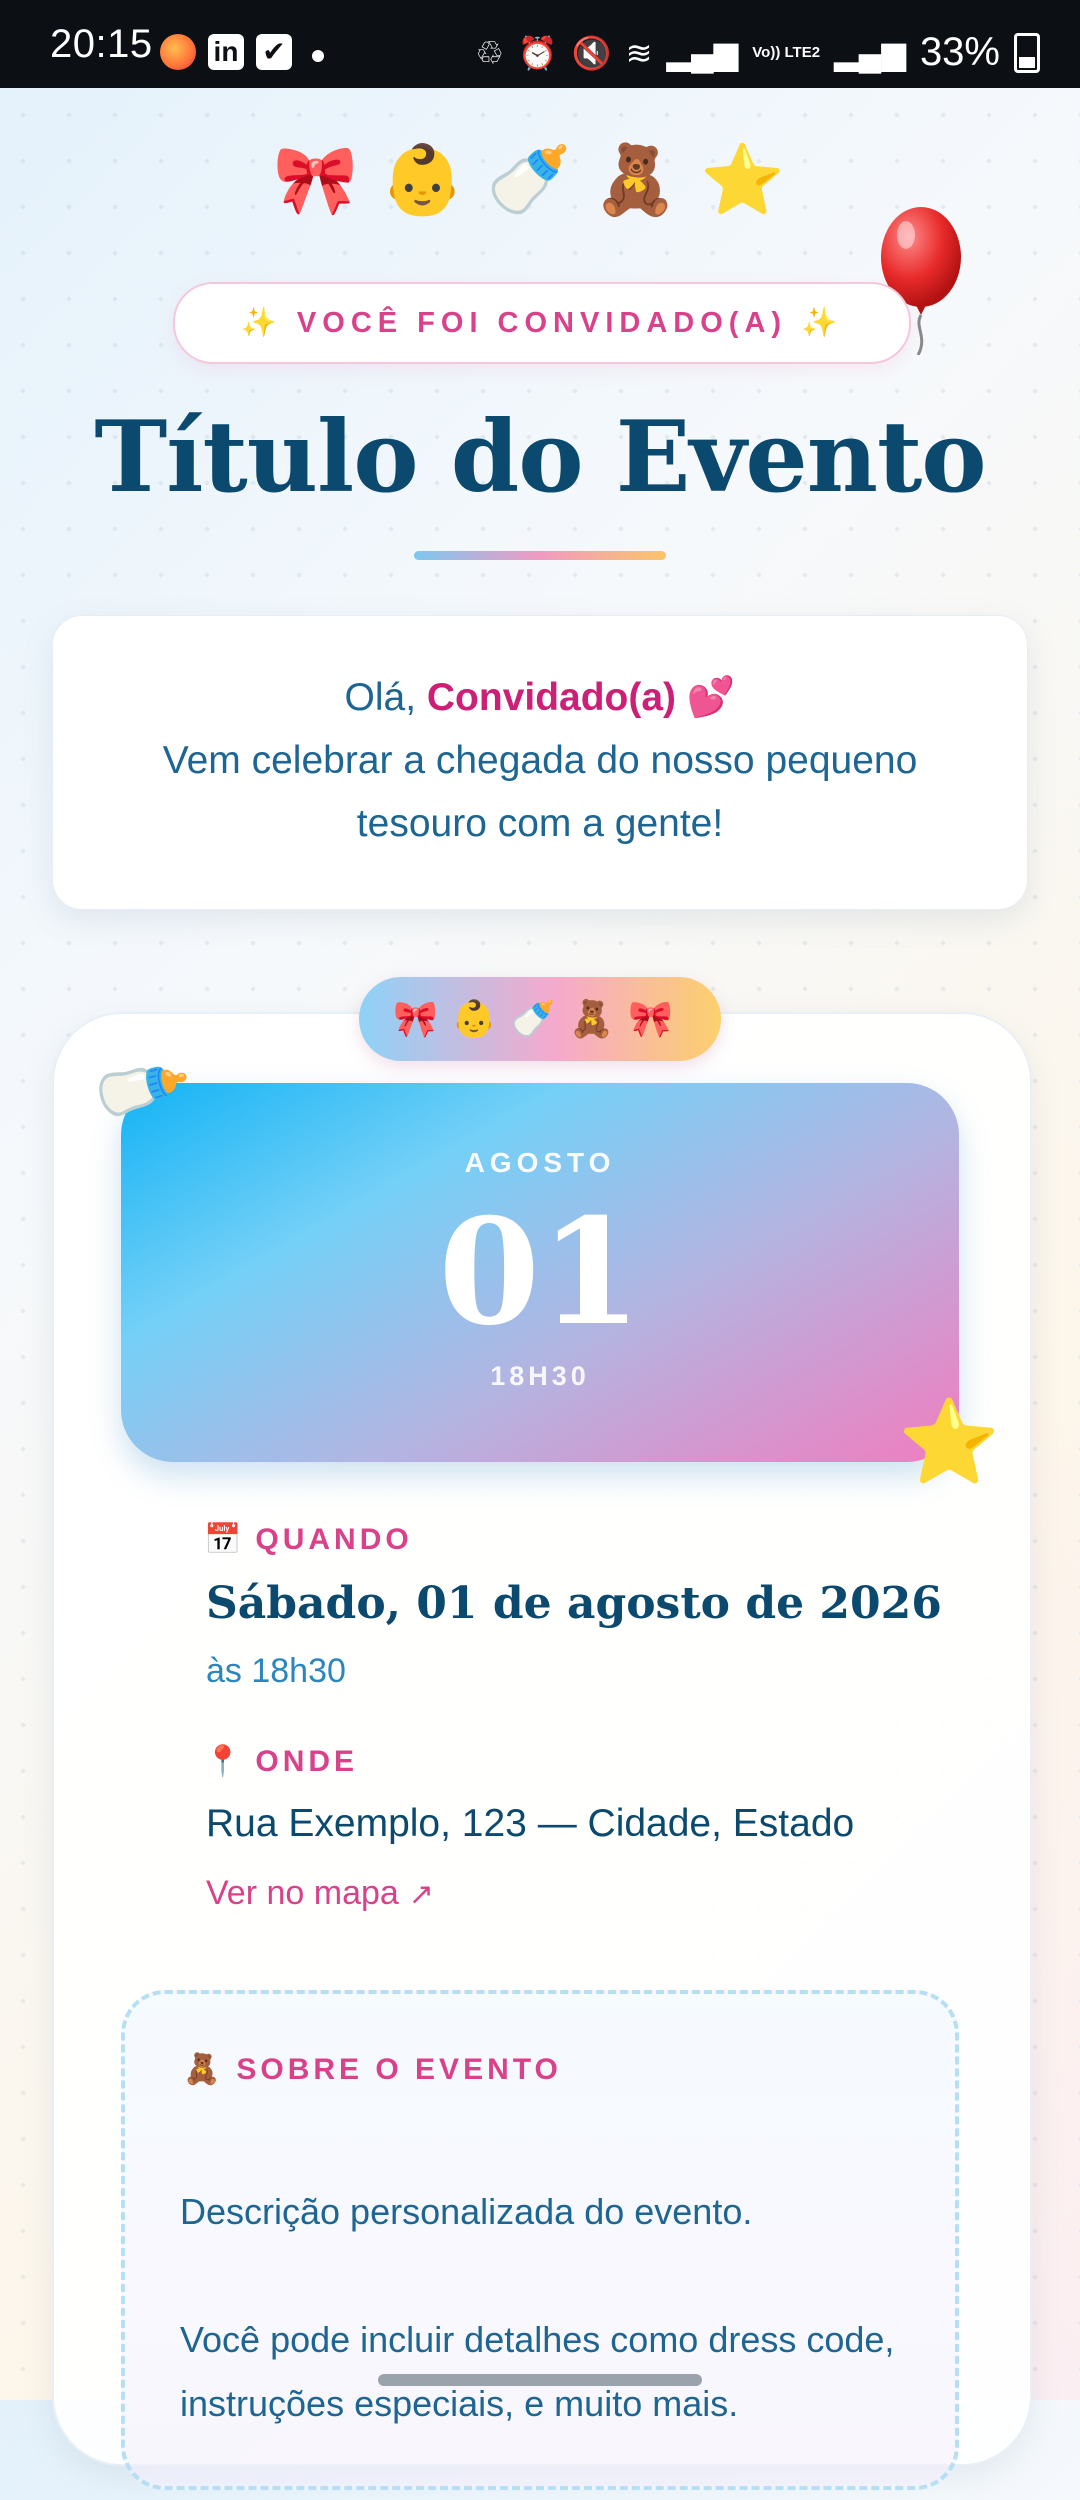 This screenshot has width=1080, height=2500. What do you see at coordinates (421, 1894) in the screenshot?
I see `external-link-icon: ↗` at bounding box center [421, 1894].